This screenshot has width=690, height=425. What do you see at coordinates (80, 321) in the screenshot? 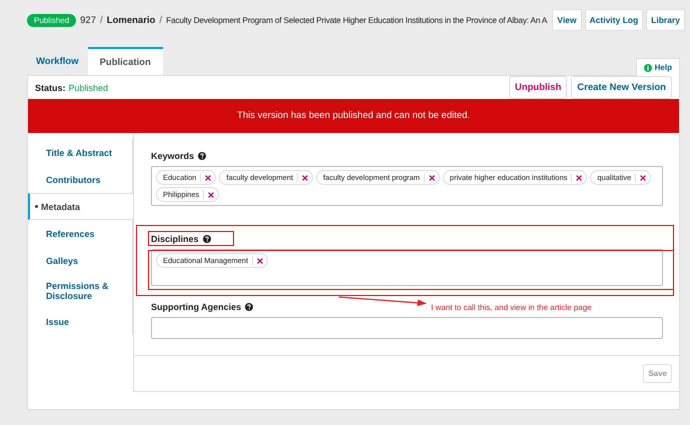
I see `sidebar-item: Issue` at bounding box center [80, 321].